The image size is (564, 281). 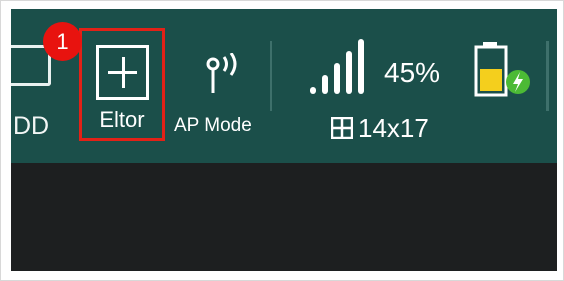 What do you see at coordinates (547, 76) in the screenshot?
I see `toolbar-edge-divider` at bounding box center [547, 76].